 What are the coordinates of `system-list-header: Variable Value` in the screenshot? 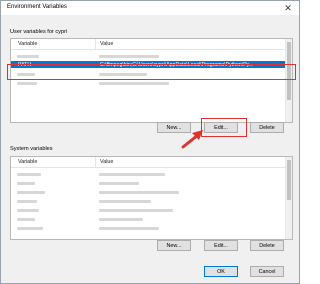 It's located at (151, 162).